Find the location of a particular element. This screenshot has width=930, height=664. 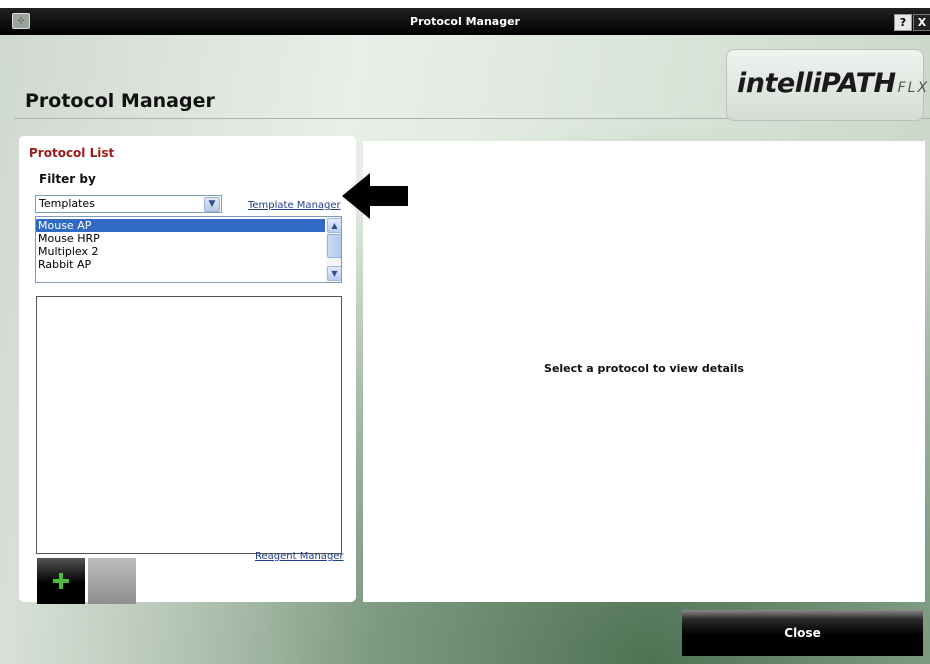

window-title: Protocol Manager is located at coordinates (465, 21).